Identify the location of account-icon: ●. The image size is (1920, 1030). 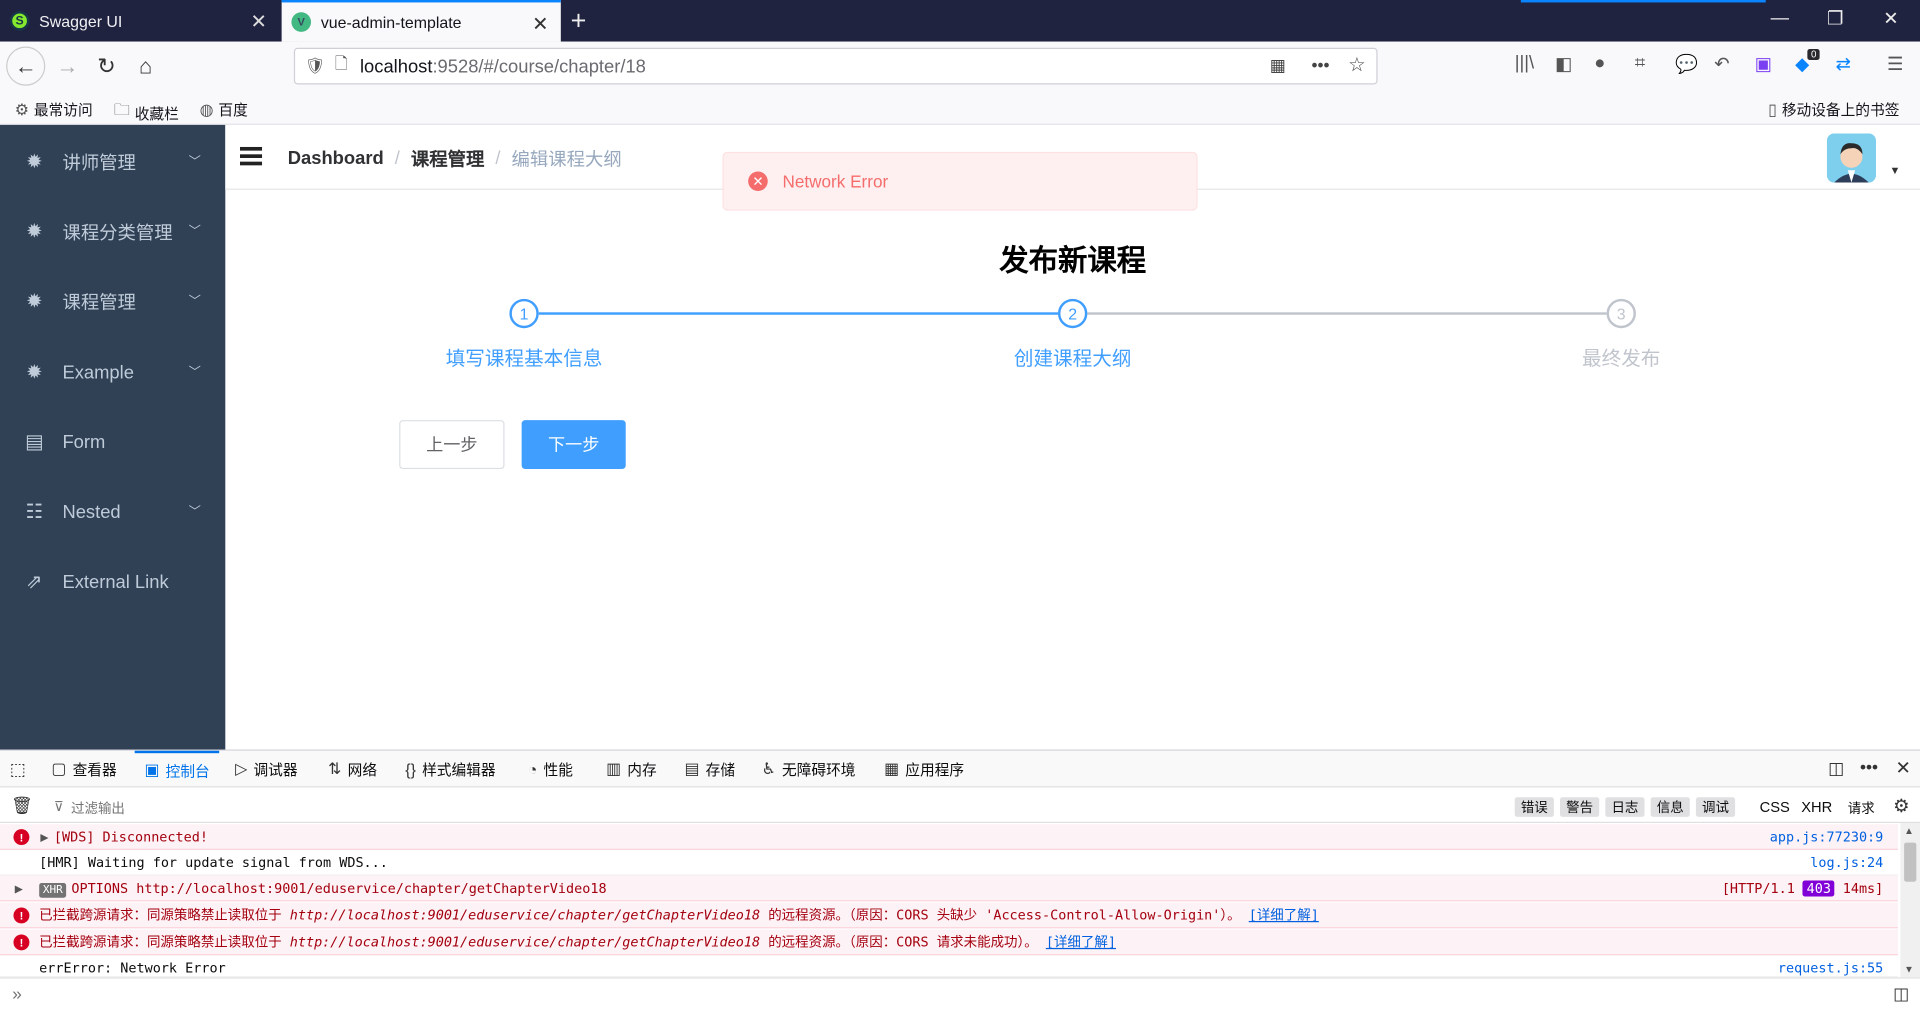
(1599, 63).